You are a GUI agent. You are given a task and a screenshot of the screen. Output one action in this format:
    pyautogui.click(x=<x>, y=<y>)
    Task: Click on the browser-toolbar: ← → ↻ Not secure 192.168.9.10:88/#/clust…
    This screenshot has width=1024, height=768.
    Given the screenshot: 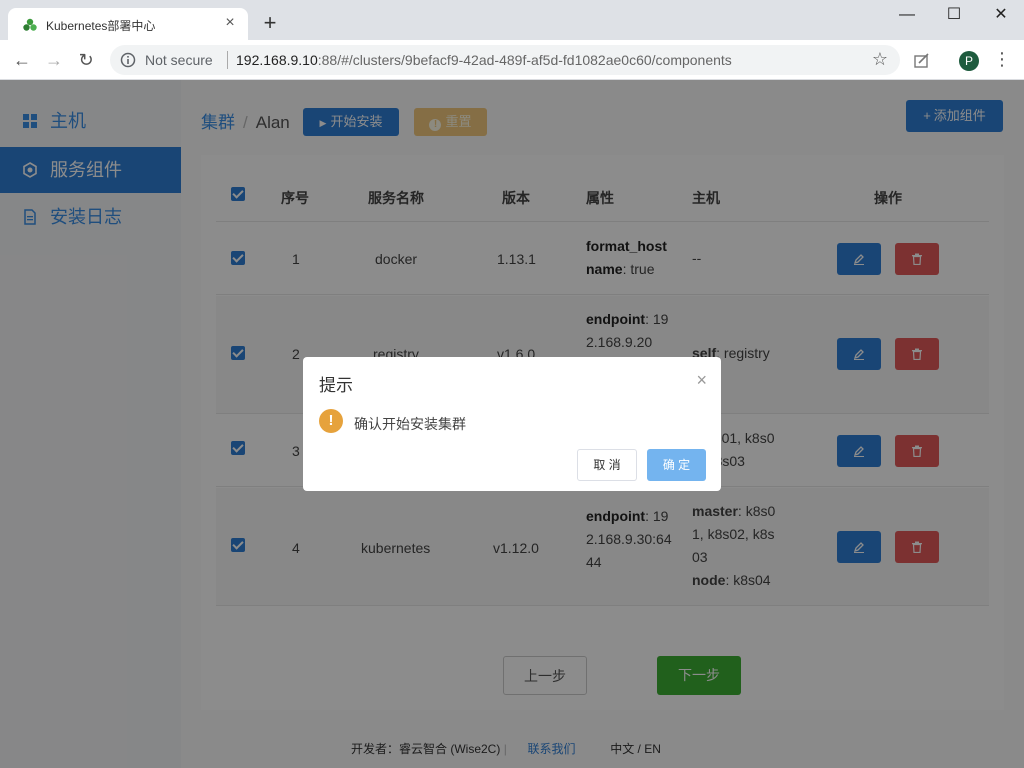 What is the action you would take?
    pyautogui.click(x=512, y=60)
    